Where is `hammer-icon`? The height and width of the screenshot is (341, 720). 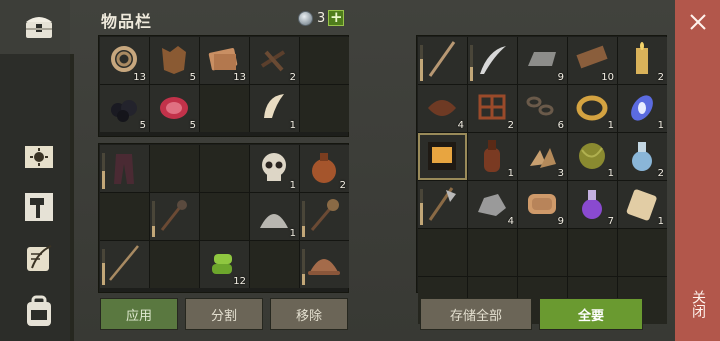
hammer-icon is located at coordinates (39, 207).